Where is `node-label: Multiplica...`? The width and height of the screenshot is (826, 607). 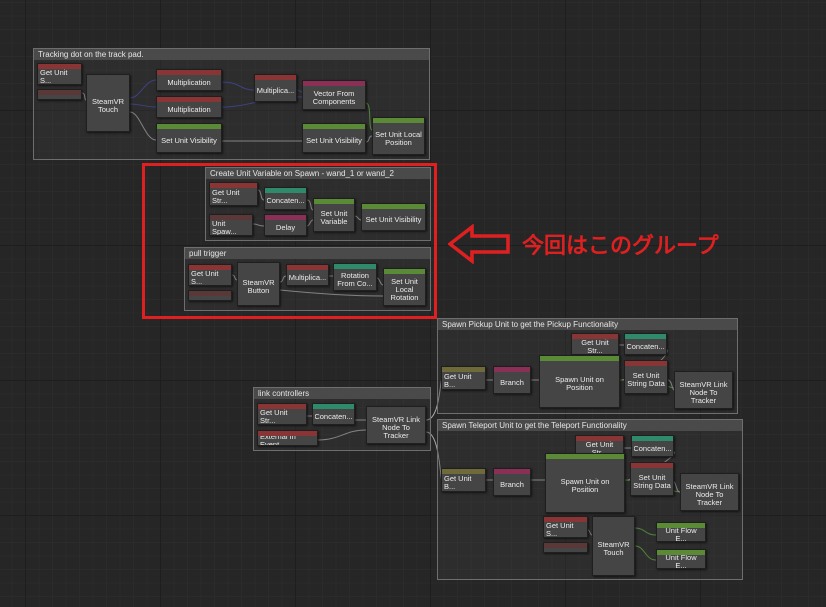 node-label: Multiplica... is located at coordinates (275, 90).